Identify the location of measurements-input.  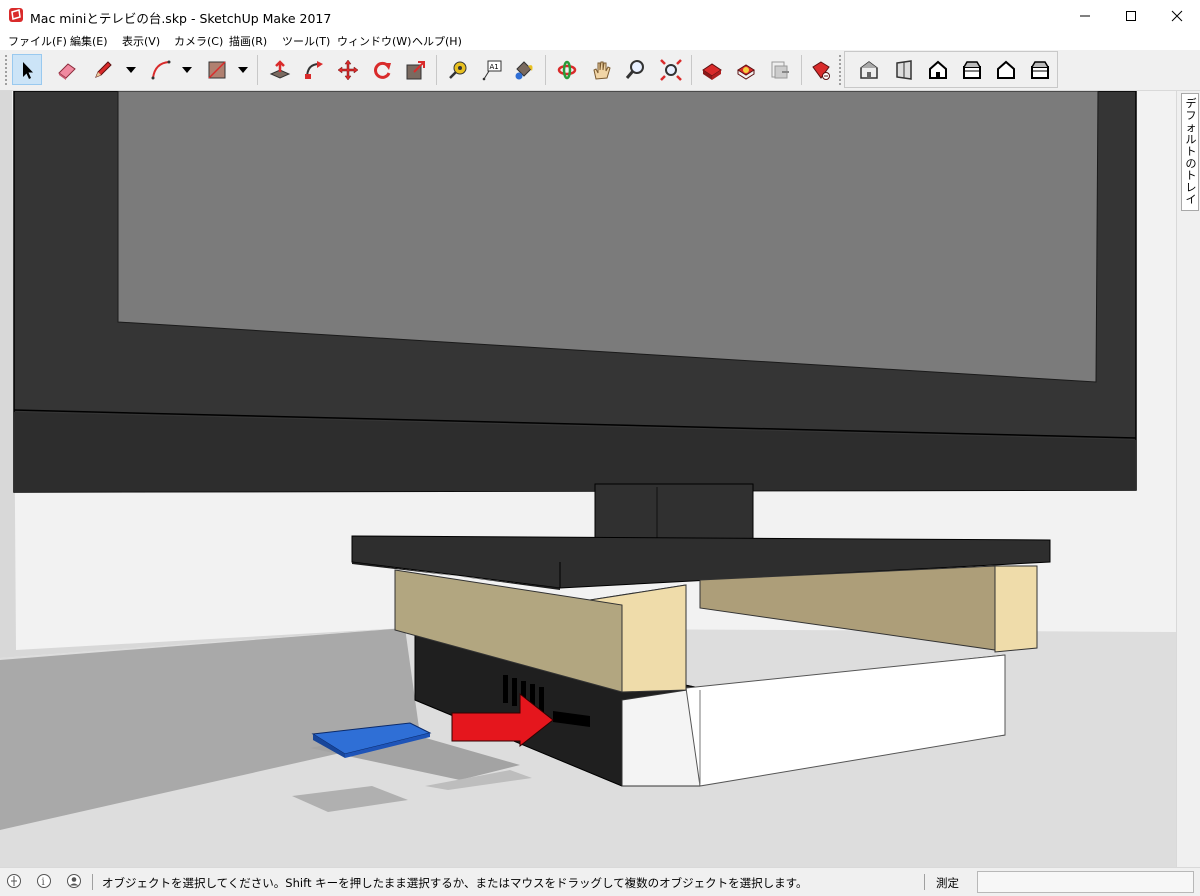
(1085, 882).